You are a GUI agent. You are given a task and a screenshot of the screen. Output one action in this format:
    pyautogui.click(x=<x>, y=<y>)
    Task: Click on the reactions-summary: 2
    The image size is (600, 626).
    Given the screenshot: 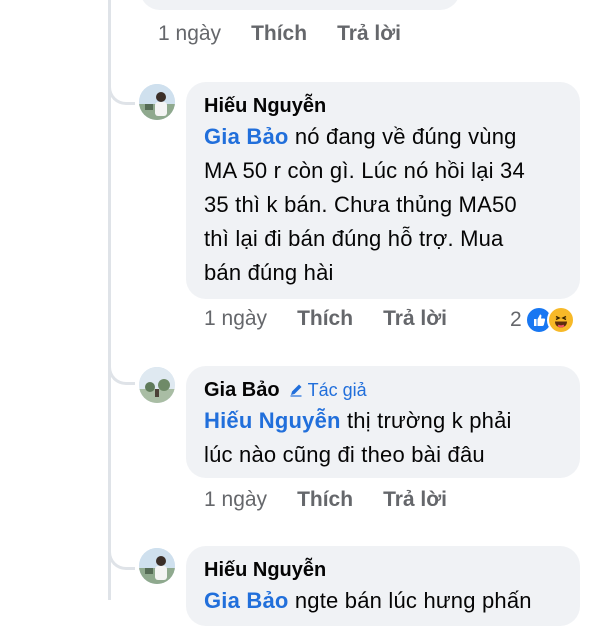 What is the action you would take?
    pyautogui.click(x=542, y=320)
    